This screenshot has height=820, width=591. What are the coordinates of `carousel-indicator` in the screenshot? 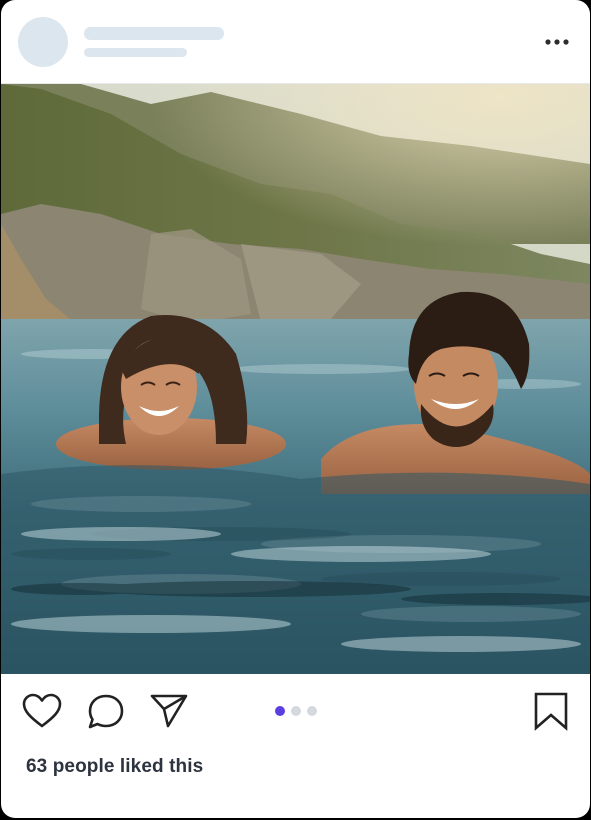 It's located at (296, 711).